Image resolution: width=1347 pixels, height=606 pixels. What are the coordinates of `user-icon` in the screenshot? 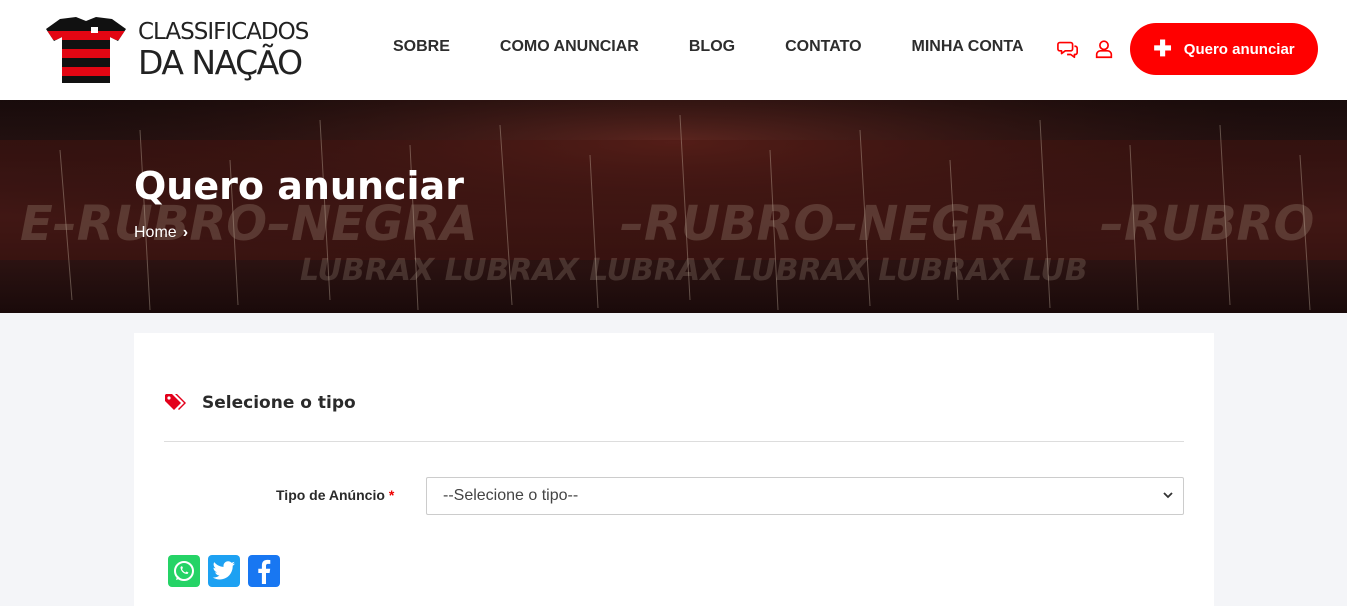 It's located at (1104, 49).